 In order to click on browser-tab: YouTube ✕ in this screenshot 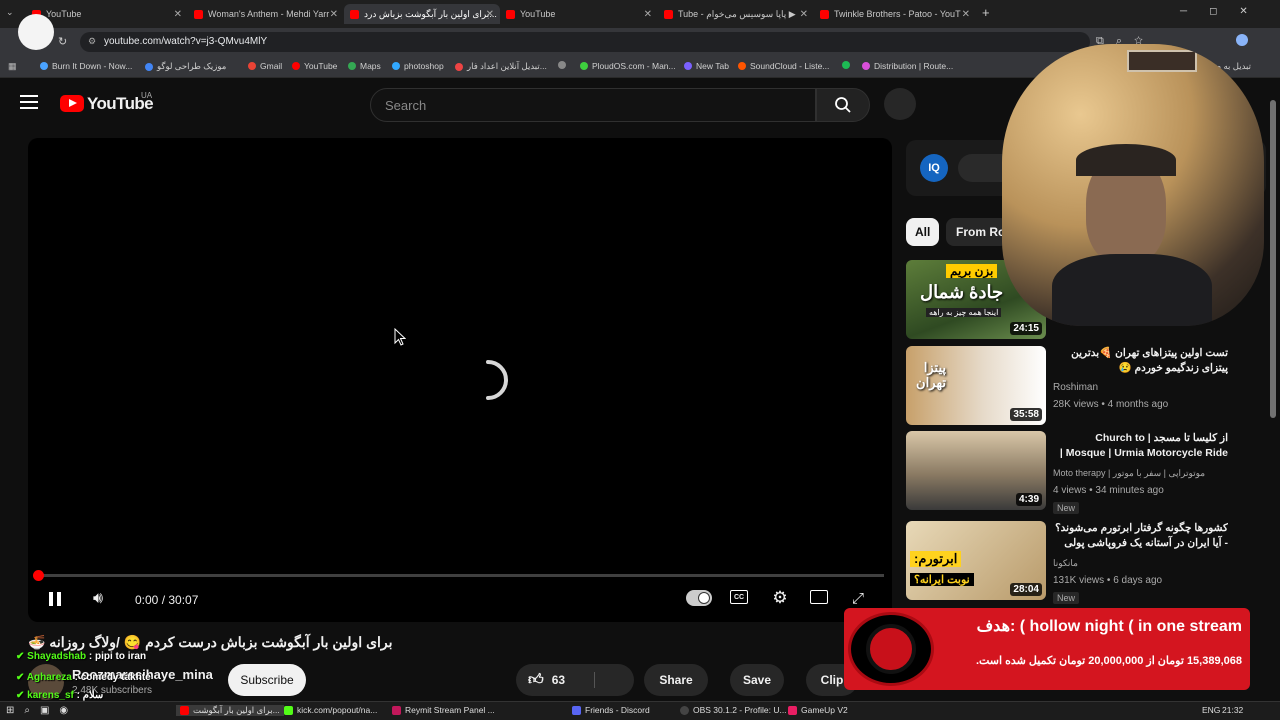, I will do `click(579, 14)`.